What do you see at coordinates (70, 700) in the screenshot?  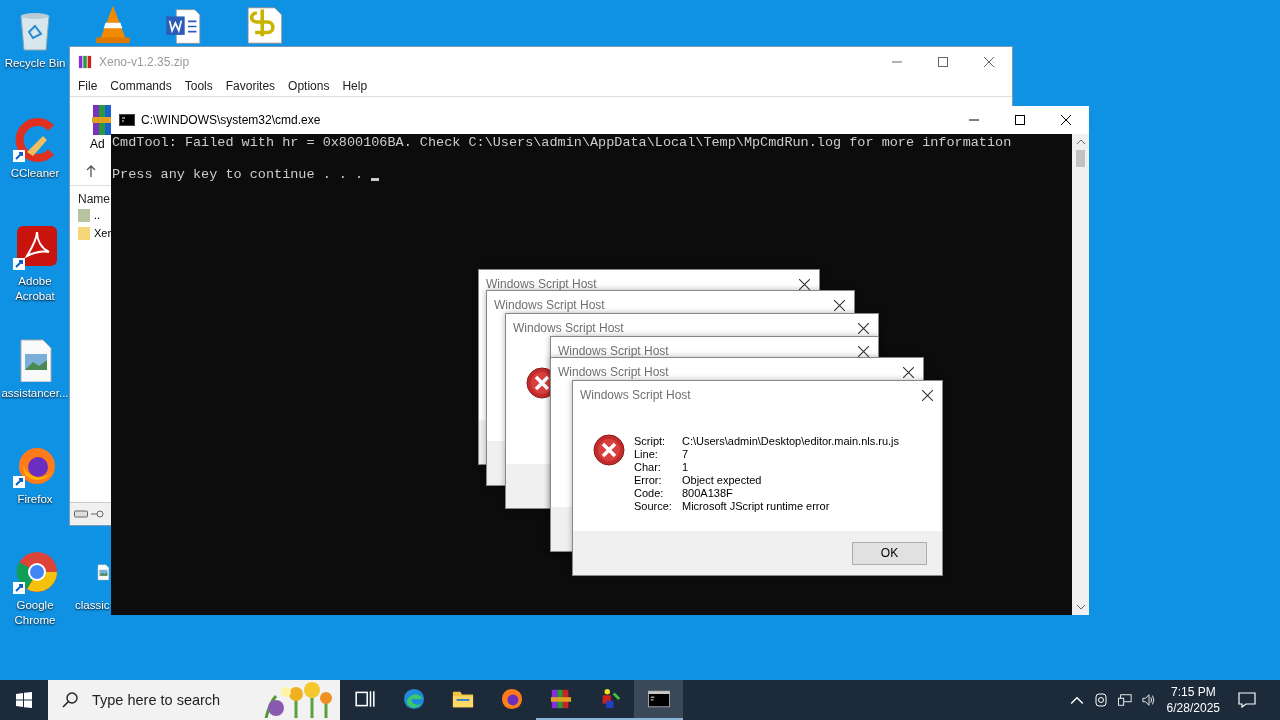 I see `search-icon` at bounding box center [70, 700].